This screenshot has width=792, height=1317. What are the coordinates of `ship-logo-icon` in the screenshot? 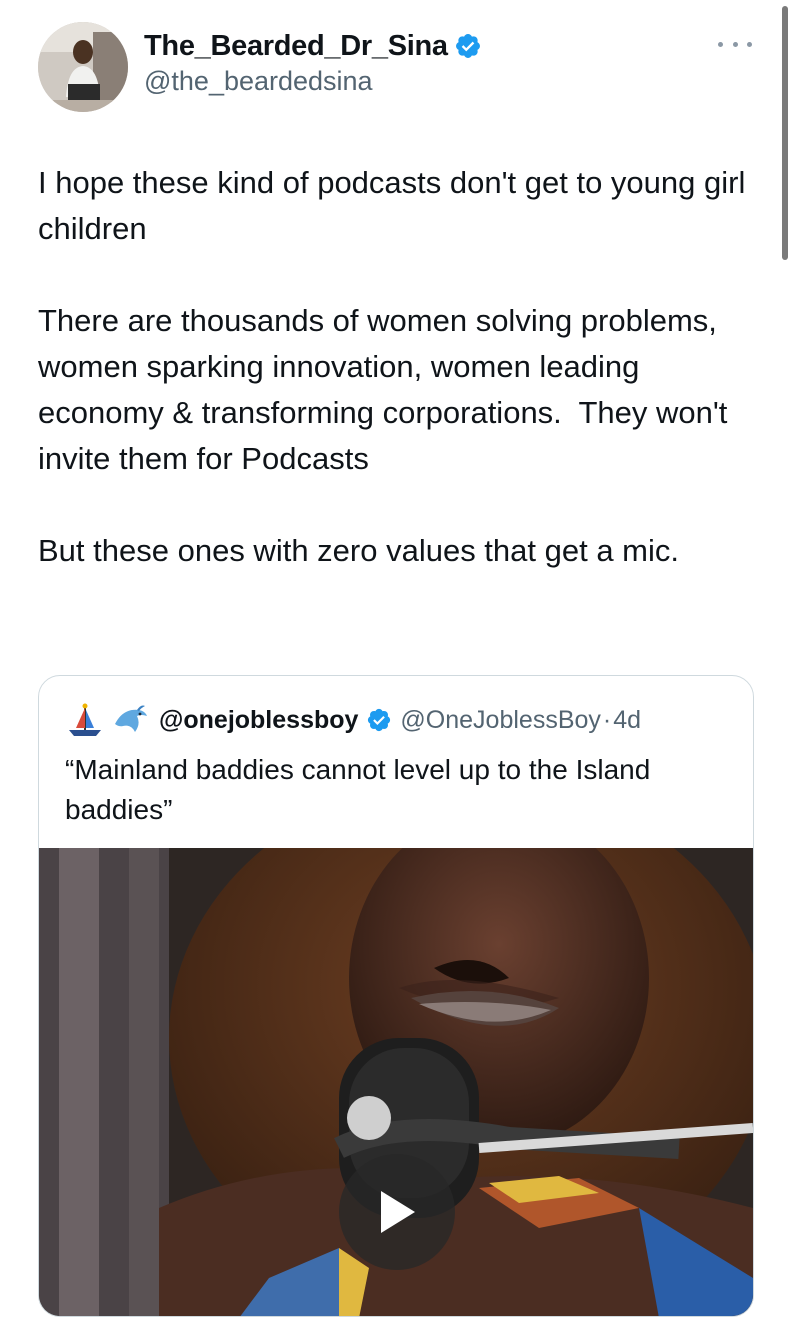 It's located at (85, 719).